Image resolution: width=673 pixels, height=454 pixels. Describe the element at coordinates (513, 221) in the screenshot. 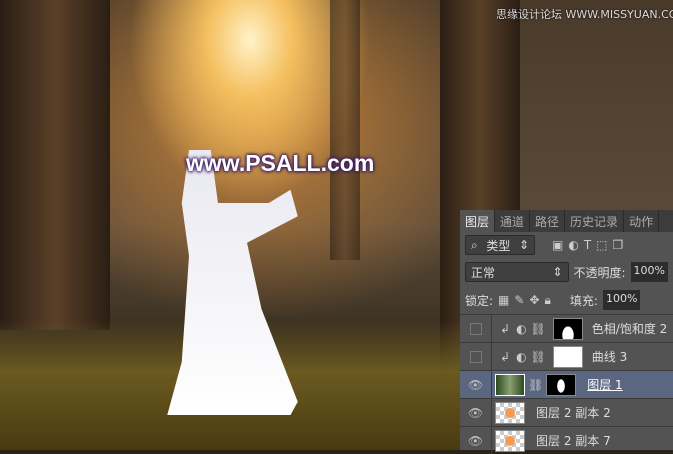

I see `tab-channels: 通道` at that location.